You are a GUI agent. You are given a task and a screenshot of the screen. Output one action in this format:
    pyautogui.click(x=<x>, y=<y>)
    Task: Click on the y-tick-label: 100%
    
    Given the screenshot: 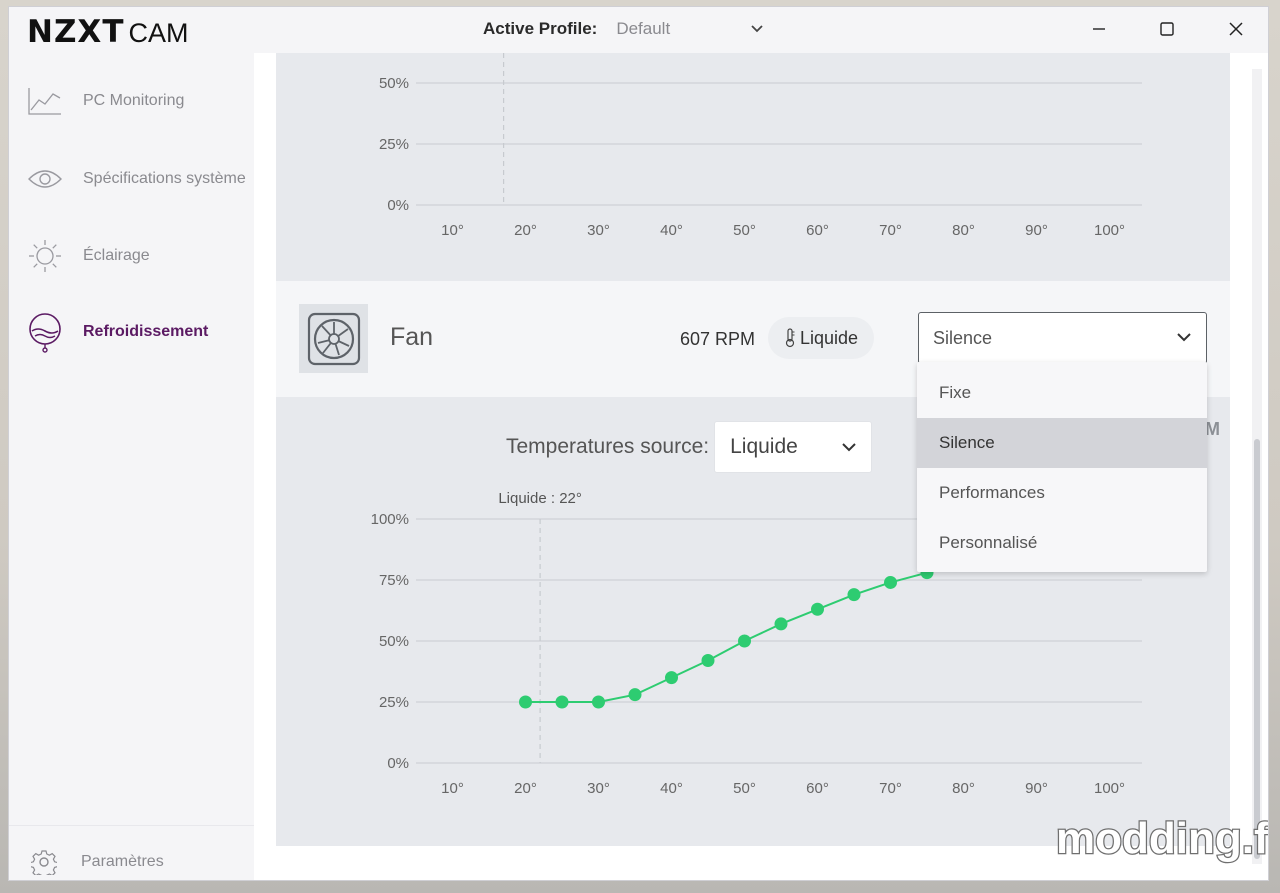 What is the action you would take?
    pyautogui.click(x=390, y=519)
    